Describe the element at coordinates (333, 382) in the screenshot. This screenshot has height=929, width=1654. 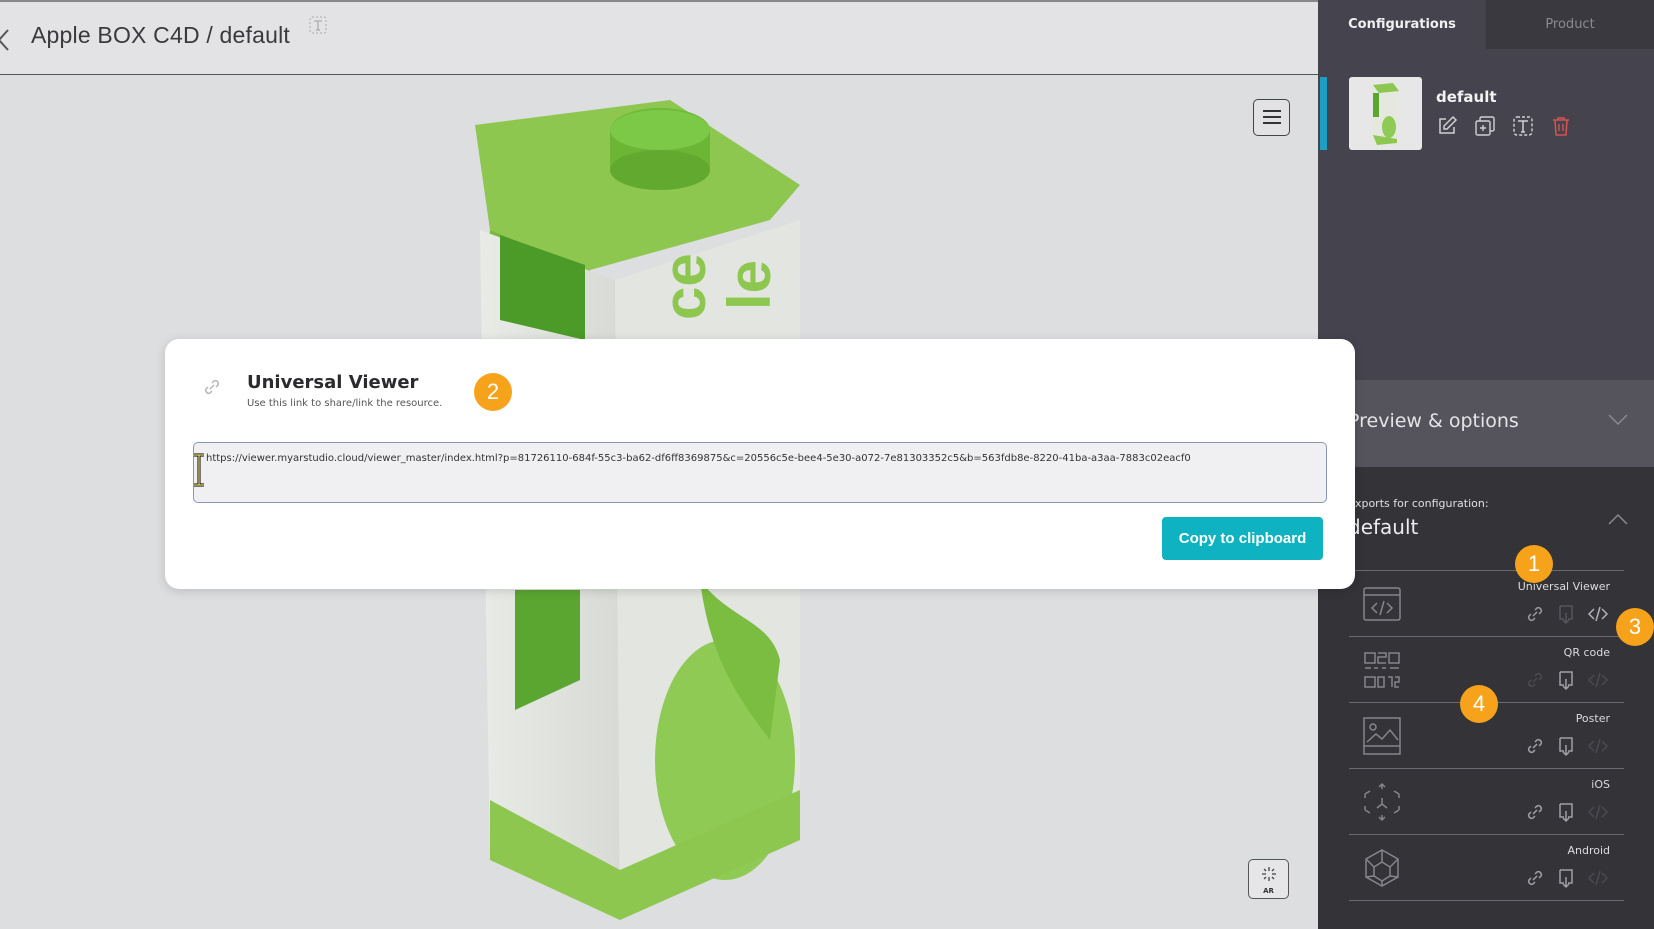
I see `modal-title: Universal Viewer` at that location.